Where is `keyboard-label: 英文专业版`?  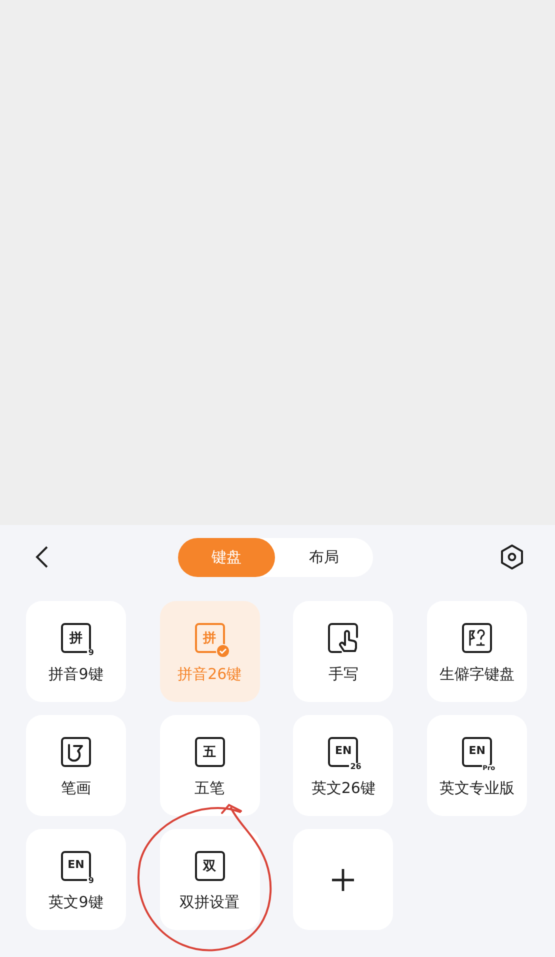 keyboard-label: 英文专业版 is located at coordinates (477, 788).